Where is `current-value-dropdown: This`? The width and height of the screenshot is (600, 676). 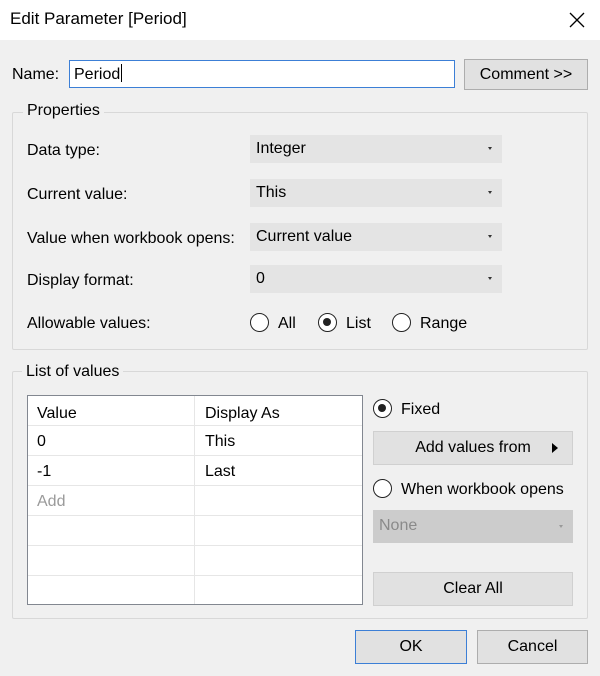
current-value-dropdown: This is located at coordinates (376, 193).